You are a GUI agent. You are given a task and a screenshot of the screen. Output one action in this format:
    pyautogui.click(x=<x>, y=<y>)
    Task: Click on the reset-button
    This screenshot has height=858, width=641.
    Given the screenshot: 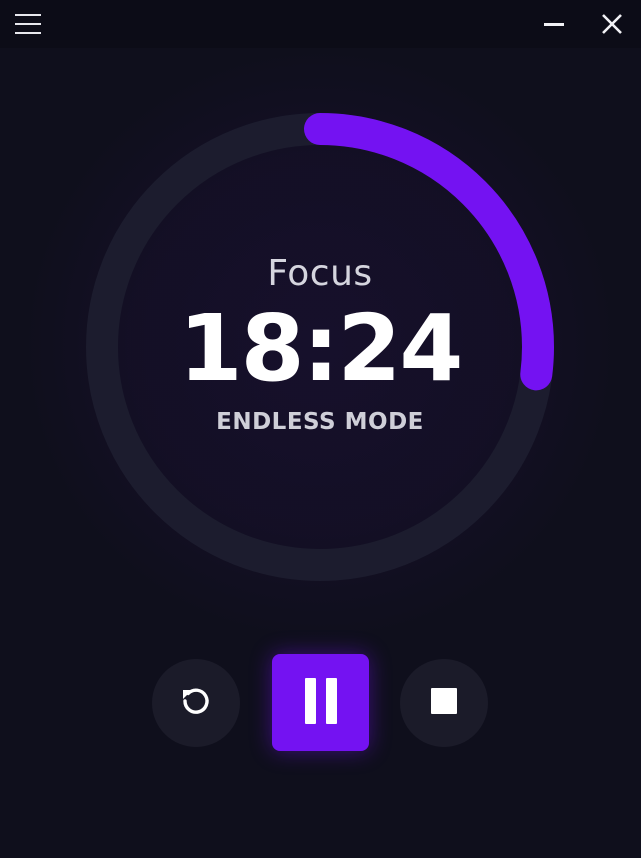 What is the action you would take?
    pyautogui.click(x=196, y=703)
    